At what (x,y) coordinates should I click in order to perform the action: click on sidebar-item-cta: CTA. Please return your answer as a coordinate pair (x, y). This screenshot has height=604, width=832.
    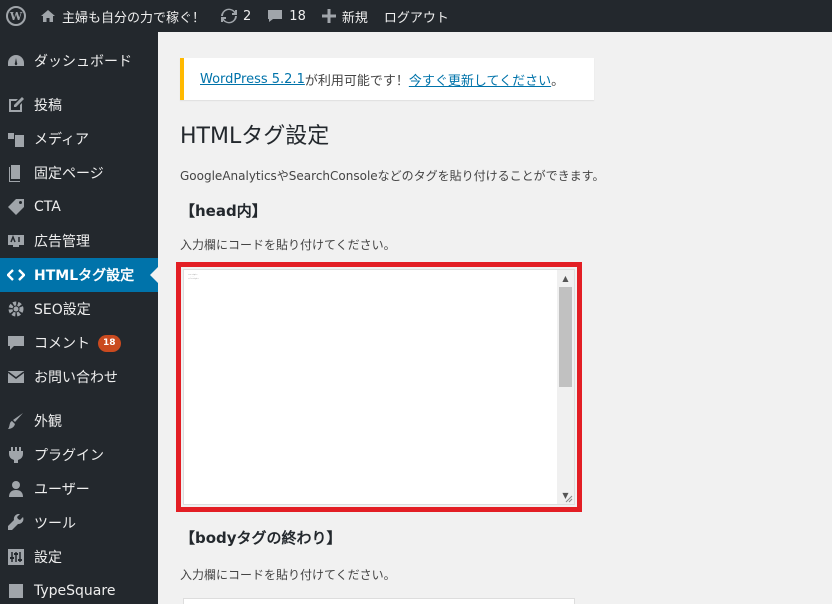
    Looking at the image, I should click on (79, 207).